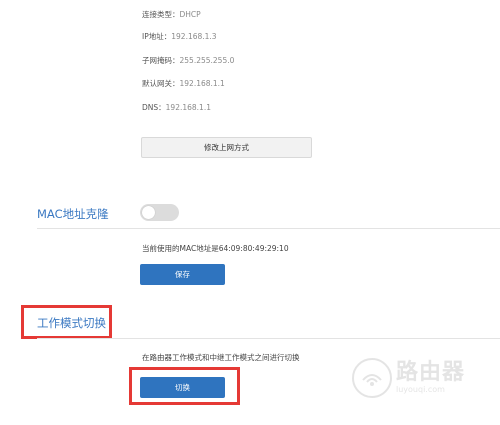 Image resolution: width=500 pixels, height=425 pixels. I want to click on ip-address-row: IP地址：192.168.1.3, so click(179, 36).